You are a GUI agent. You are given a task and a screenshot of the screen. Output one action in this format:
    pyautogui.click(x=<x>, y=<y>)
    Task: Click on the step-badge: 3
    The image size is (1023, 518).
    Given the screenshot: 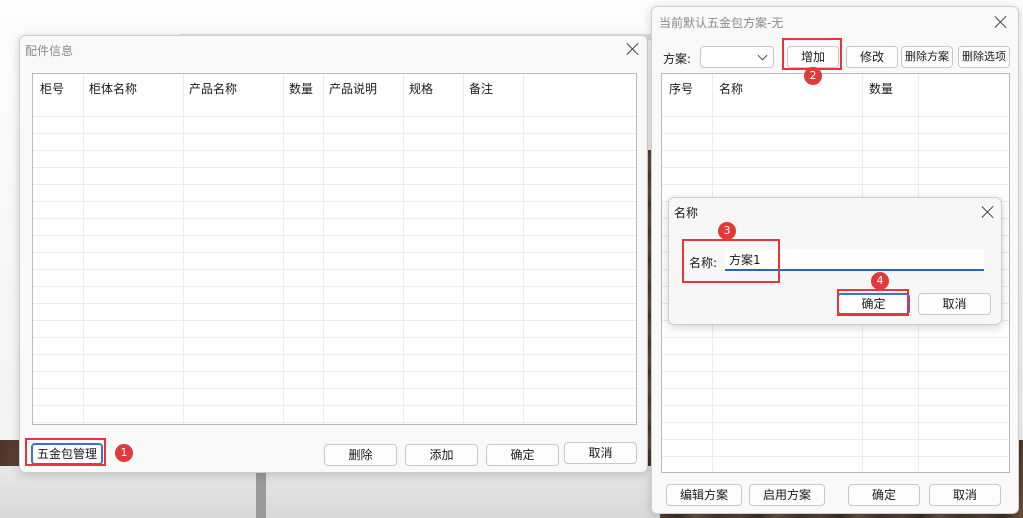 What is the action you would take?
    pyautogui.click(x=727, y=231)
    